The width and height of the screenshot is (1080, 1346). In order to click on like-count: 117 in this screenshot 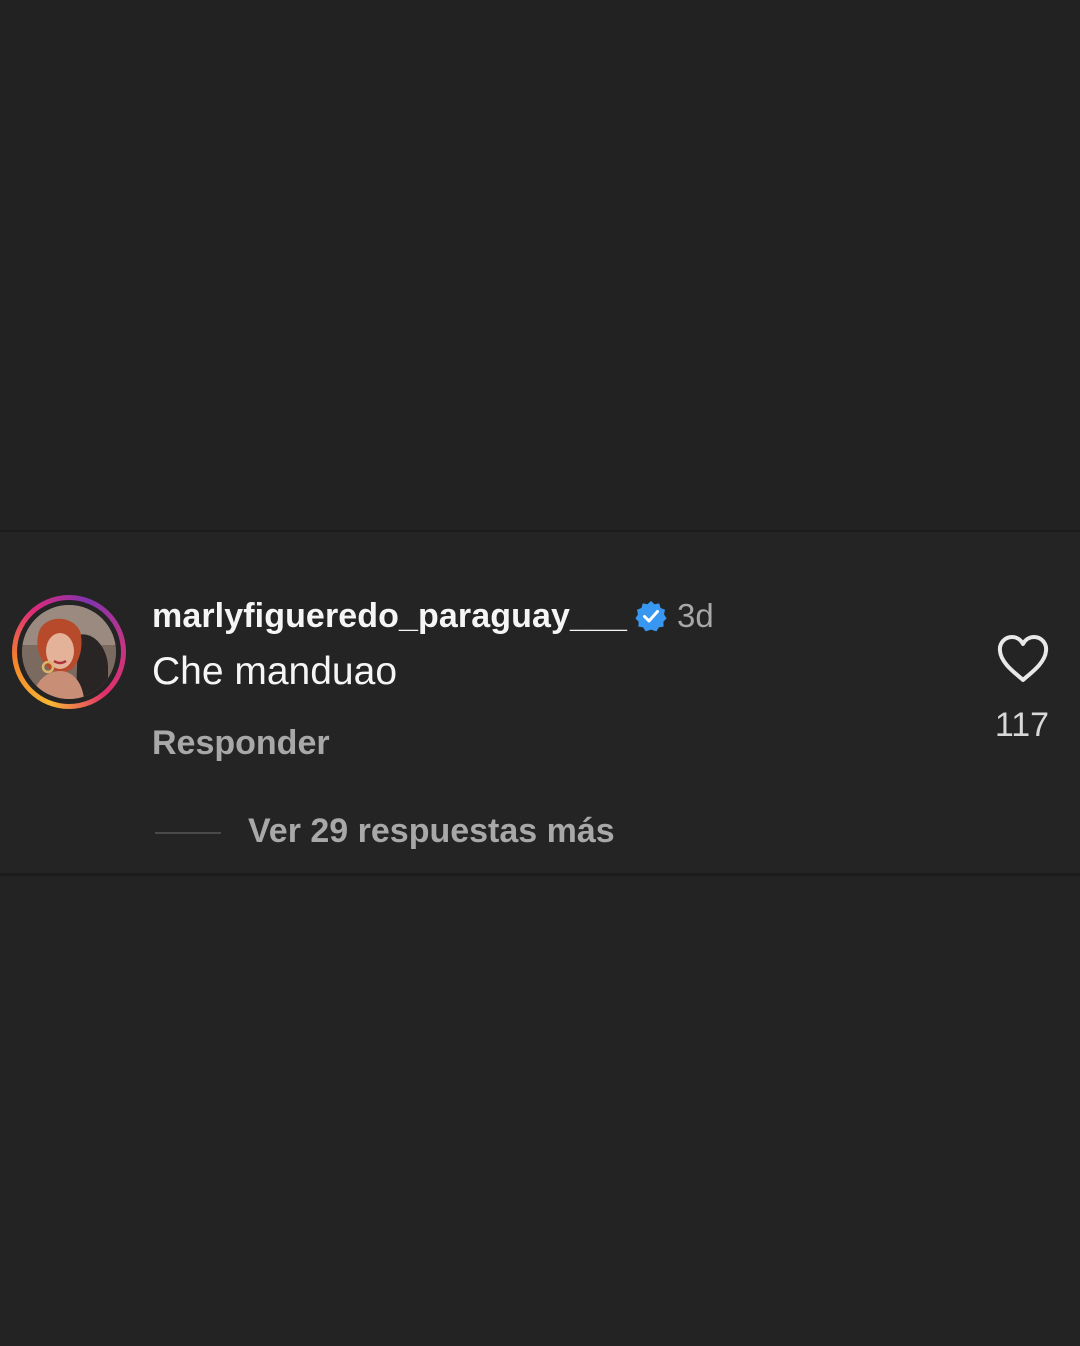, I will do `click(1022, 725)`.